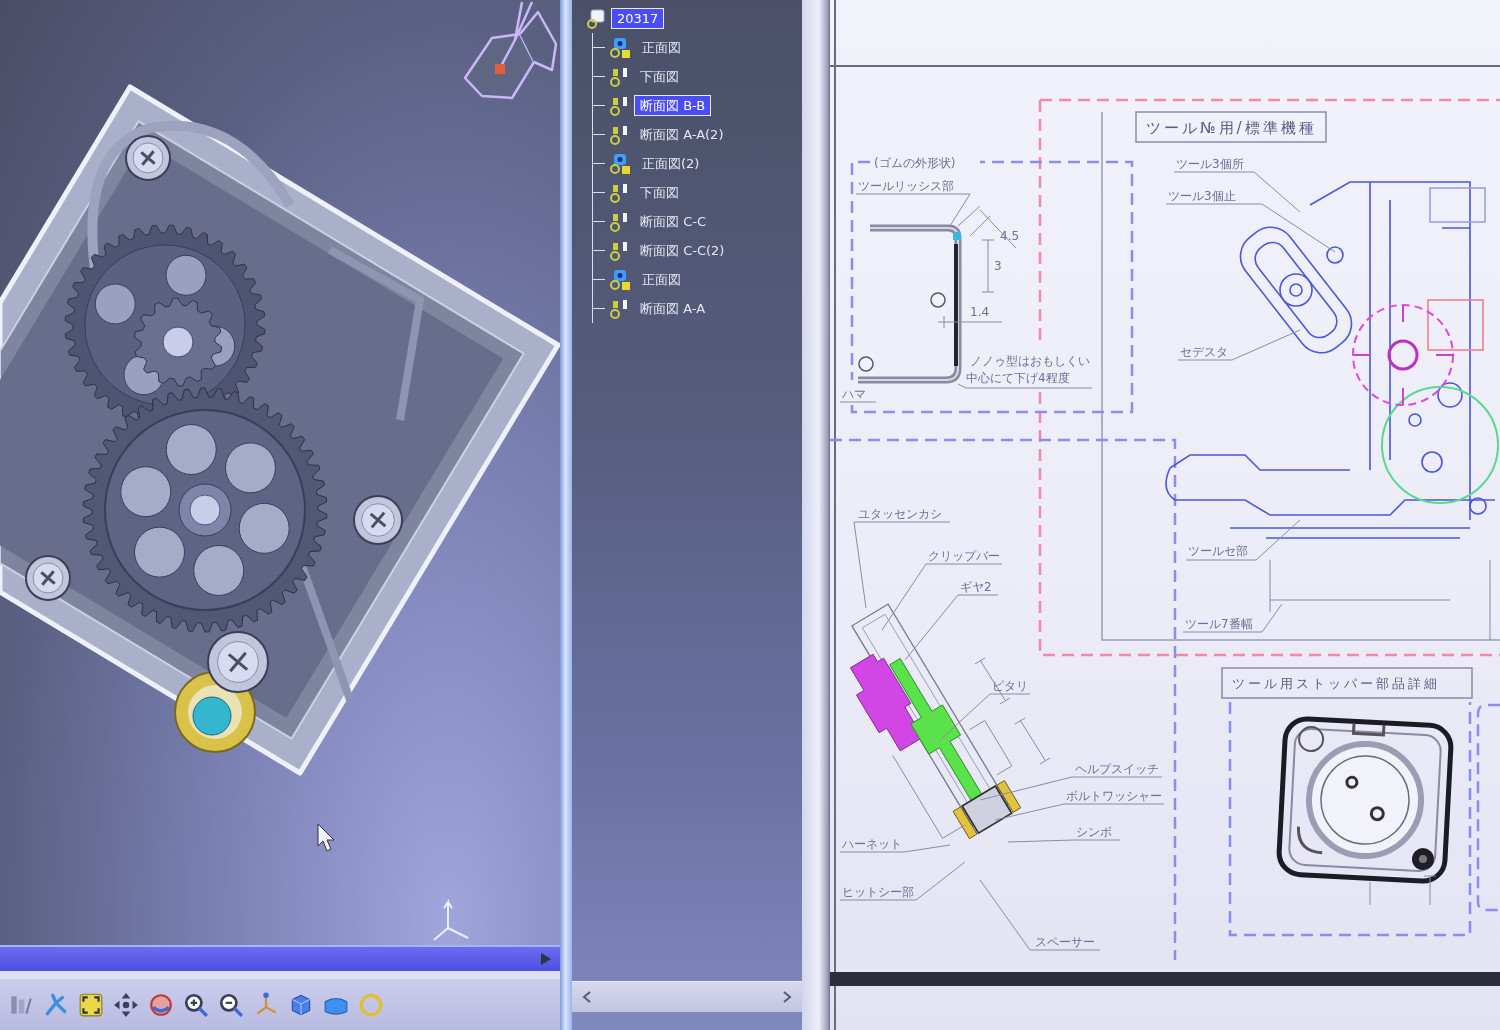 The height and width of the screenshot is (1030, 1500). Describe the element at coordinates (1065, 942) in the screenshot. I see `annotation-label: スペーサー` at that location.